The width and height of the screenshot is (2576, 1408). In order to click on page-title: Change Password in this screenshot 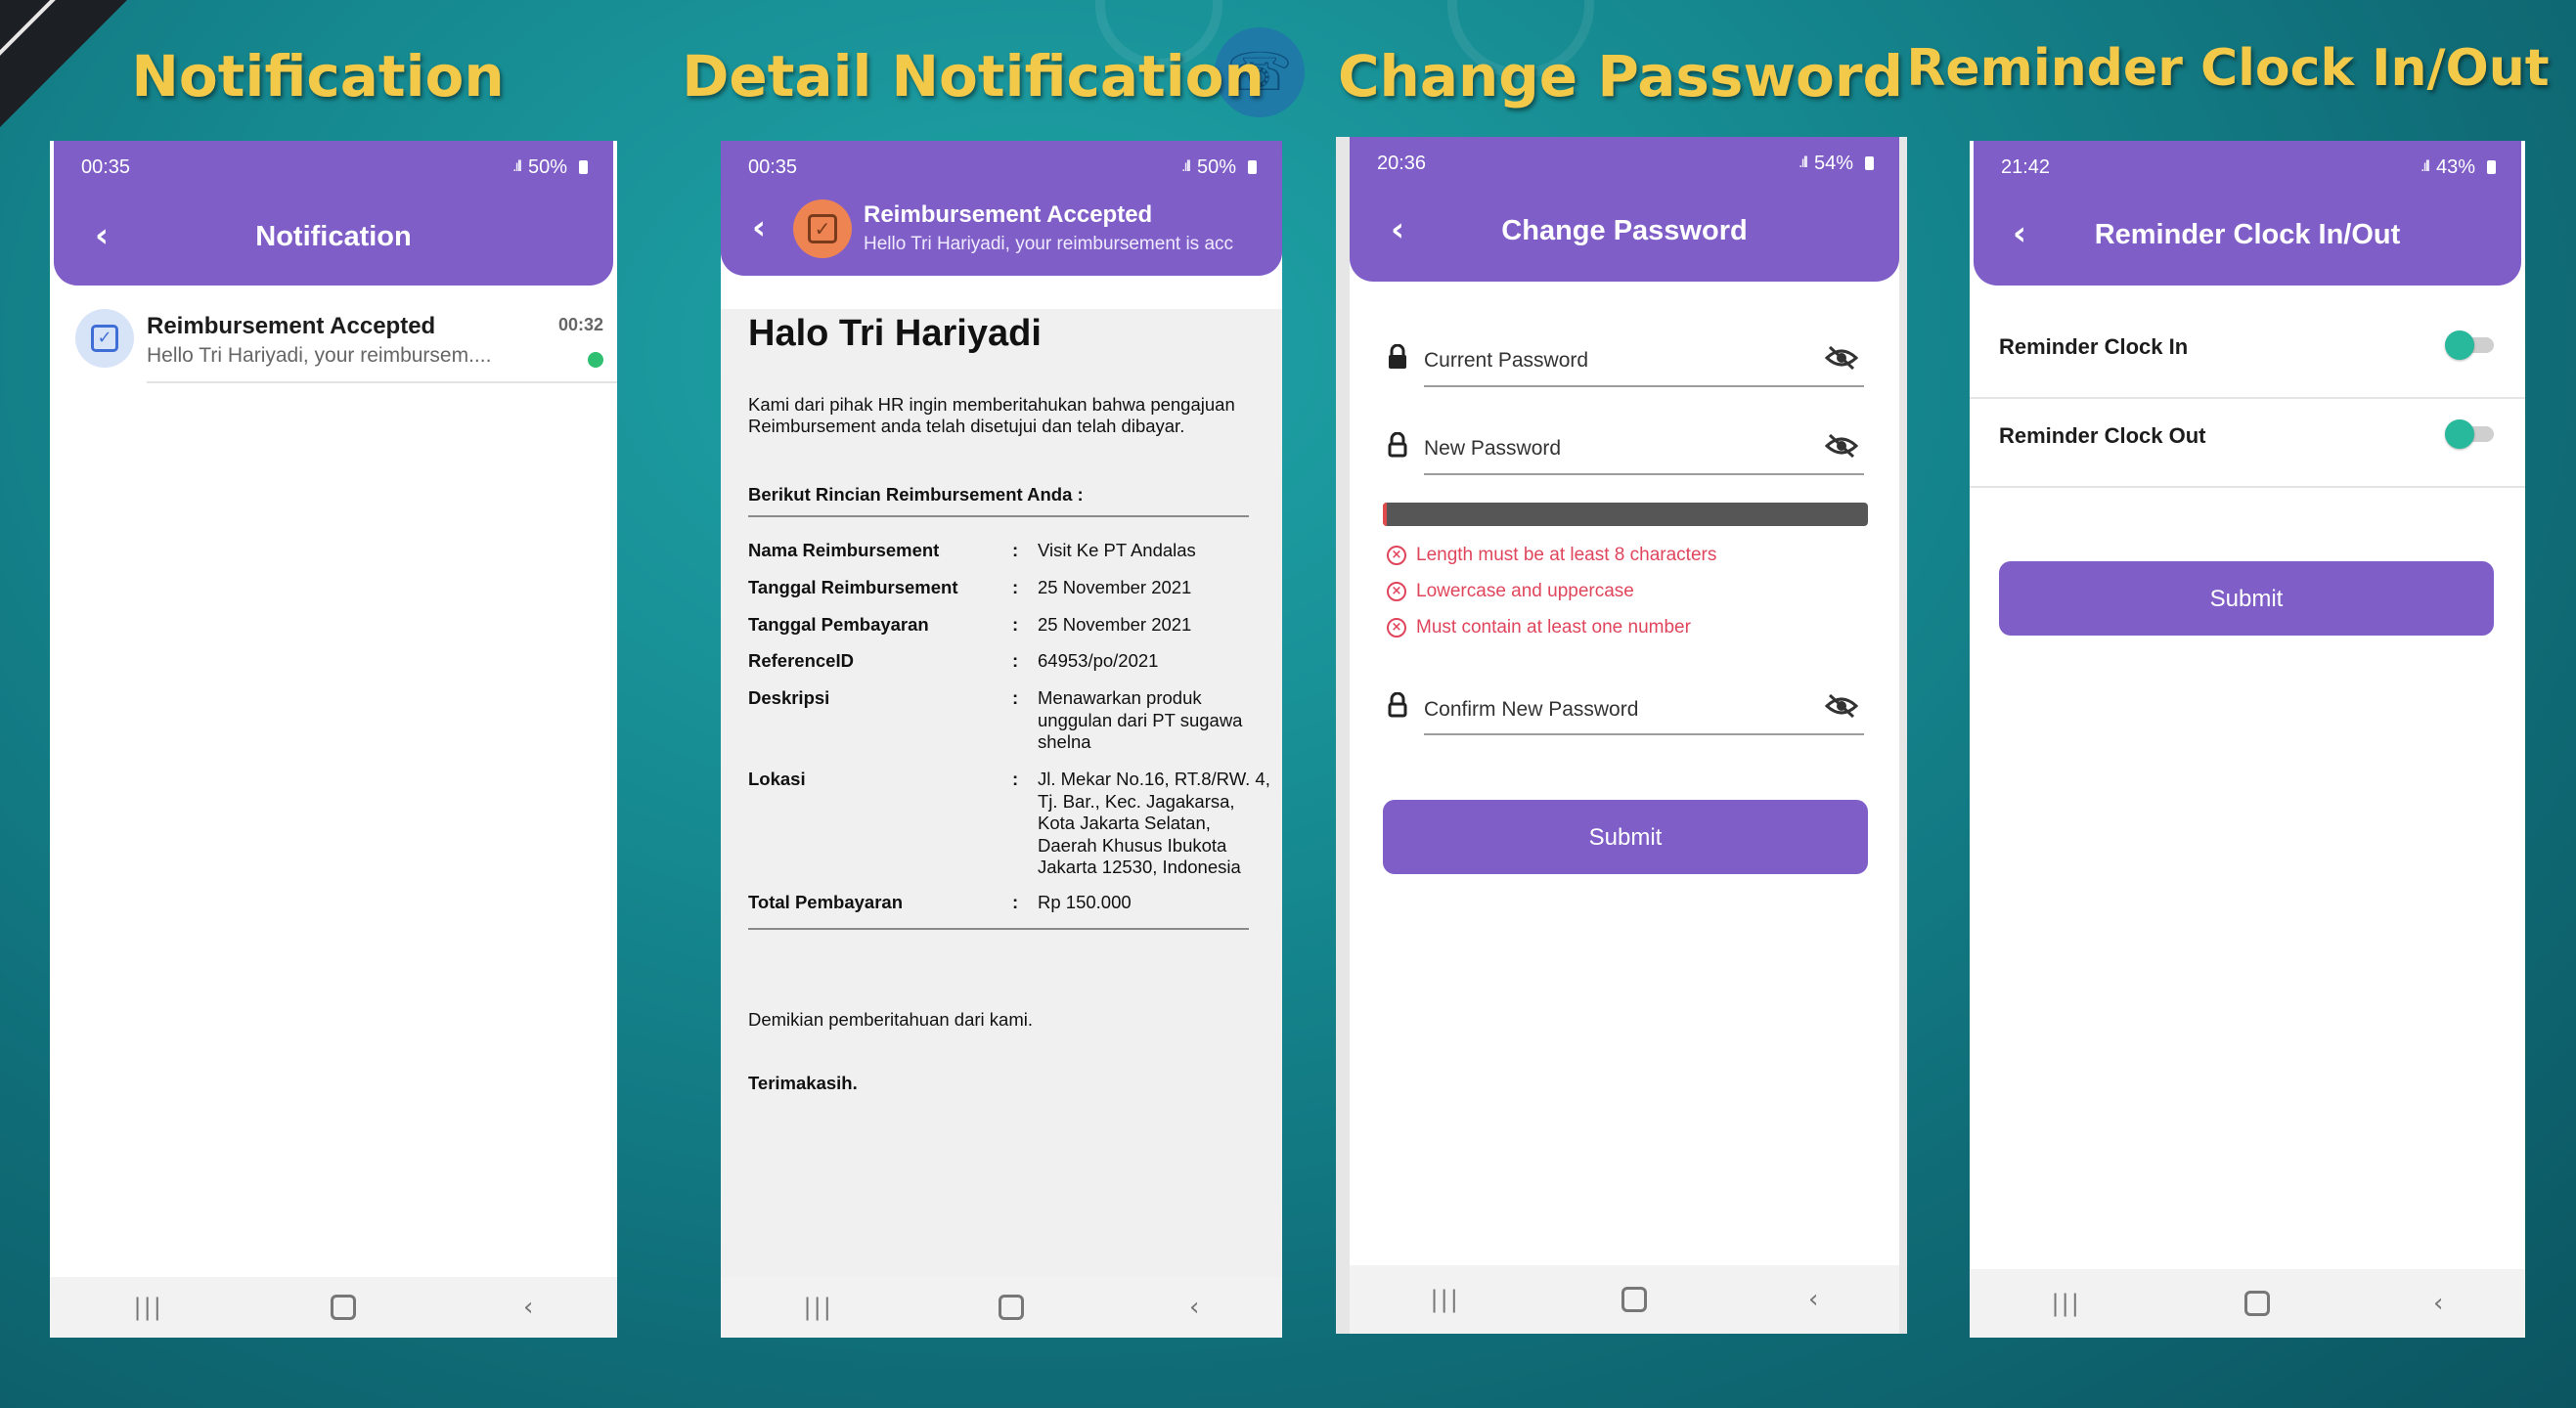, I will do `click(1624, 230)`.